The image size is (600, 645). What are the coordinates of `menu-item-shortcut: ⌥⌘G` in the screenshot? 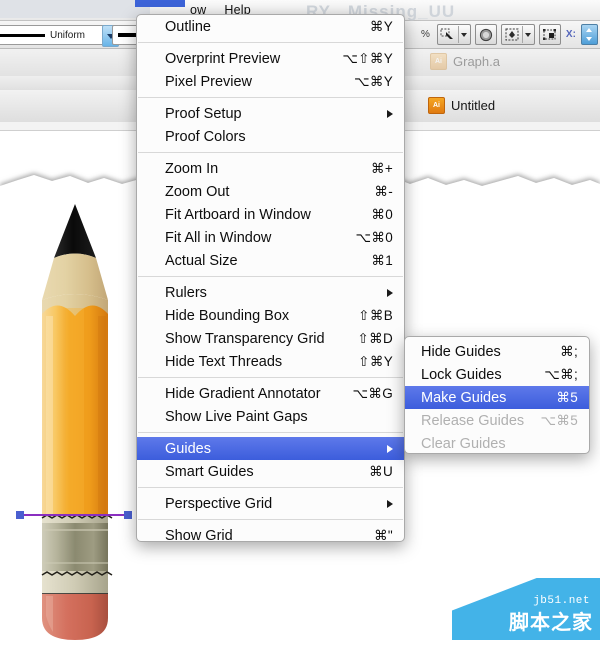 It's located at (372, 393).